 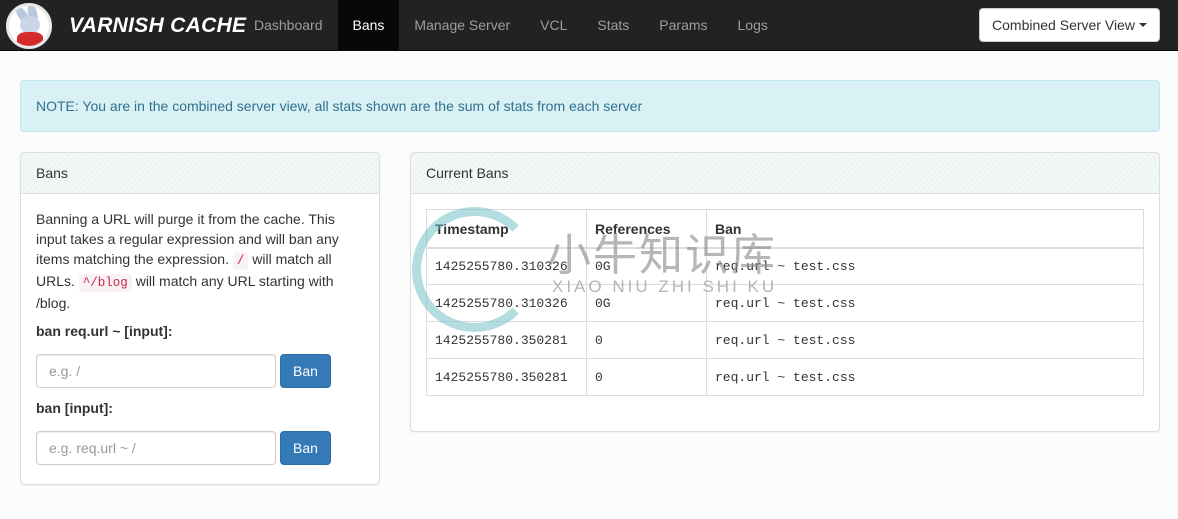 I want to click on column-header-references: References, so click(x=646, y=229).